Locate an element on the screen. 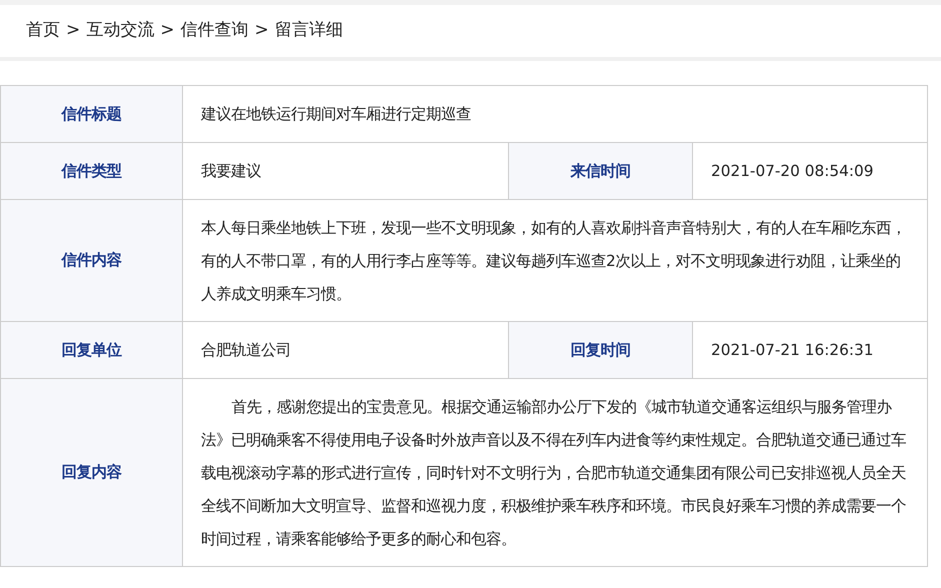  field-label: 信件类型 is located at coordinates (91, 171).